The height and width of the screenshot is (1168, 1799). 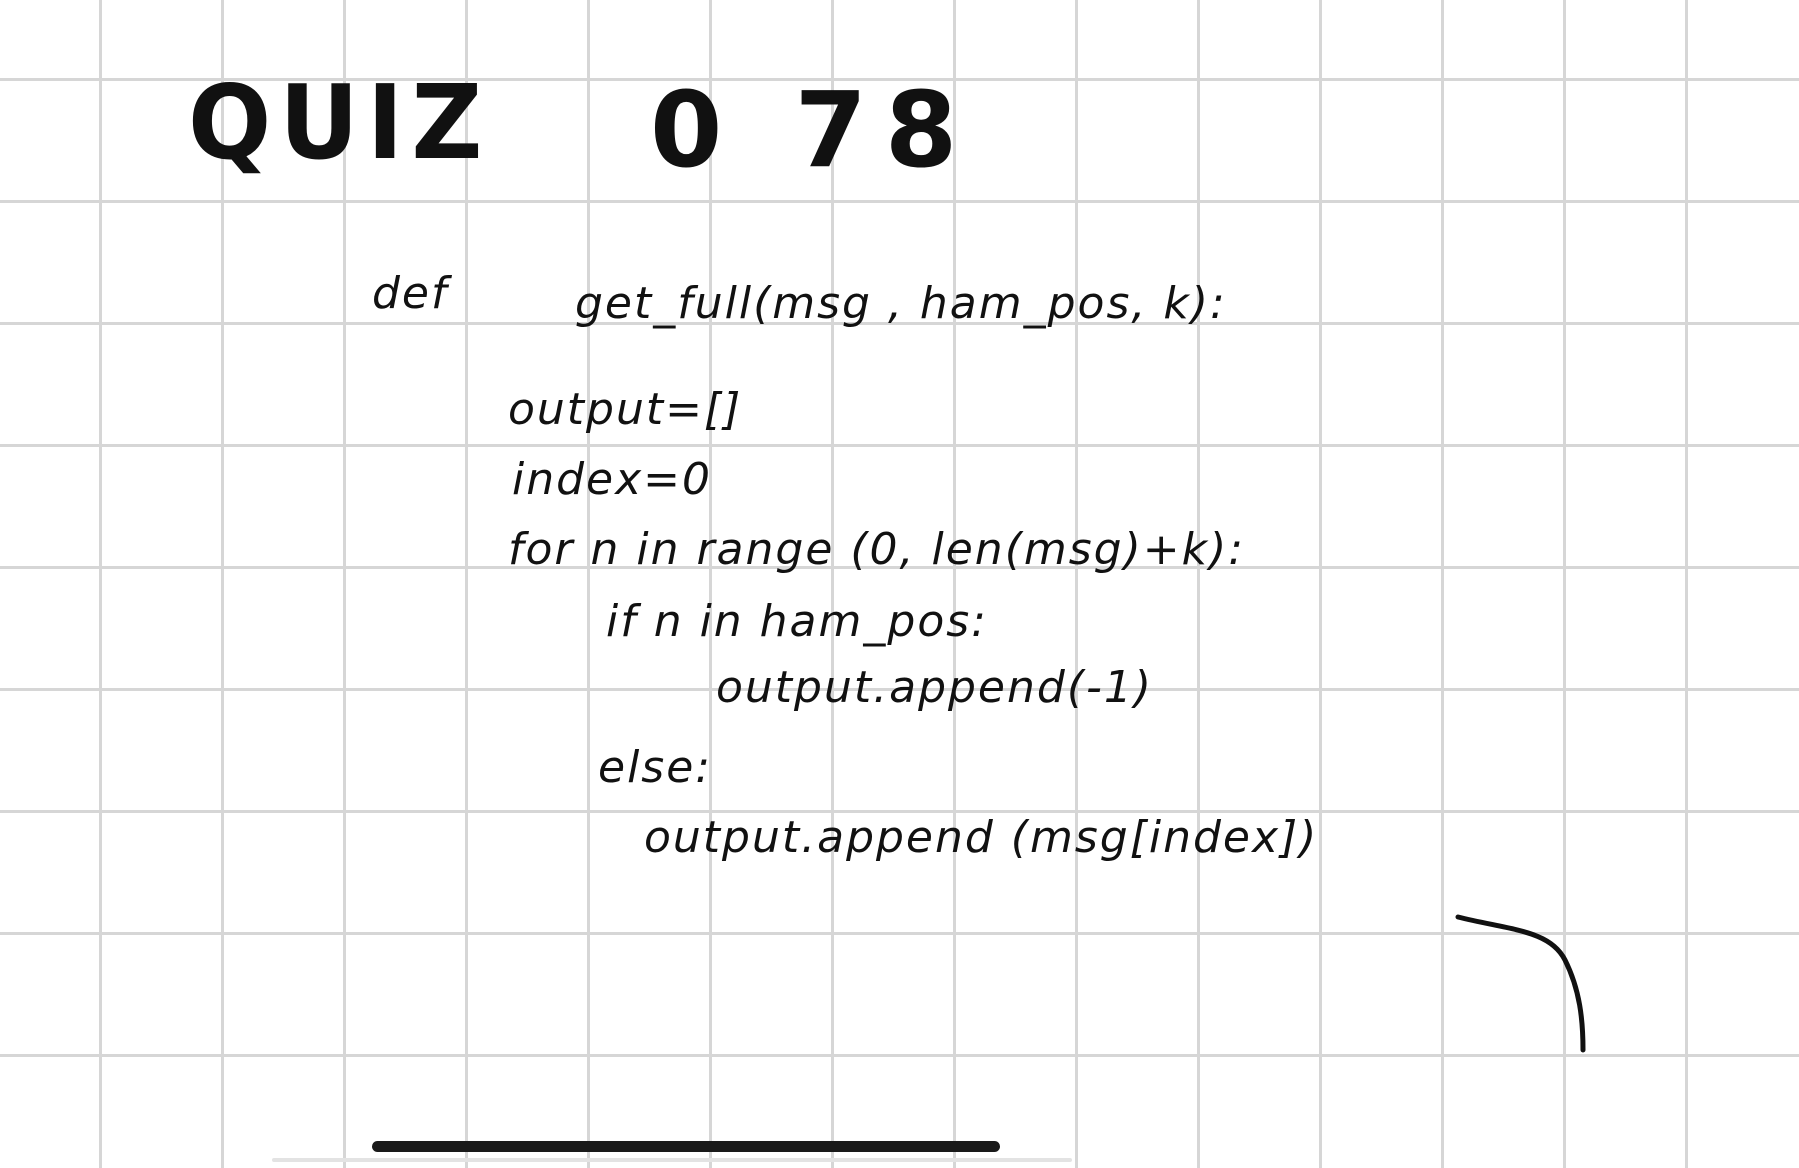 I want to click on quiz-number: 0 78, so click(x=813, y=130).